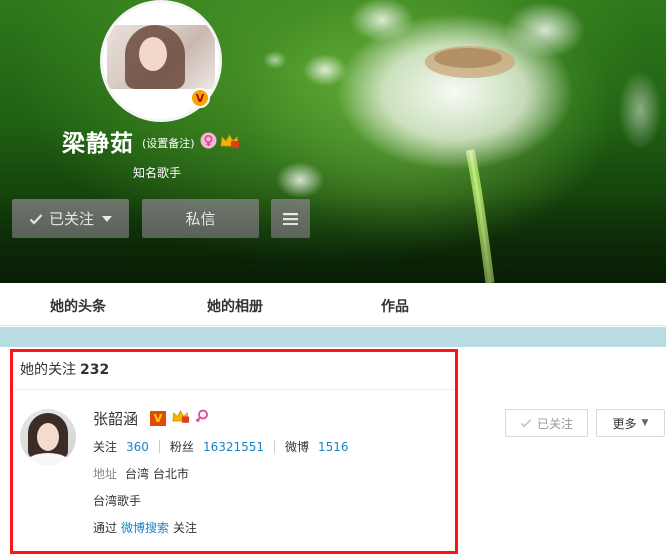 The image size is (666, 559). I want to click on message-button: 私信, so click(200, 218).